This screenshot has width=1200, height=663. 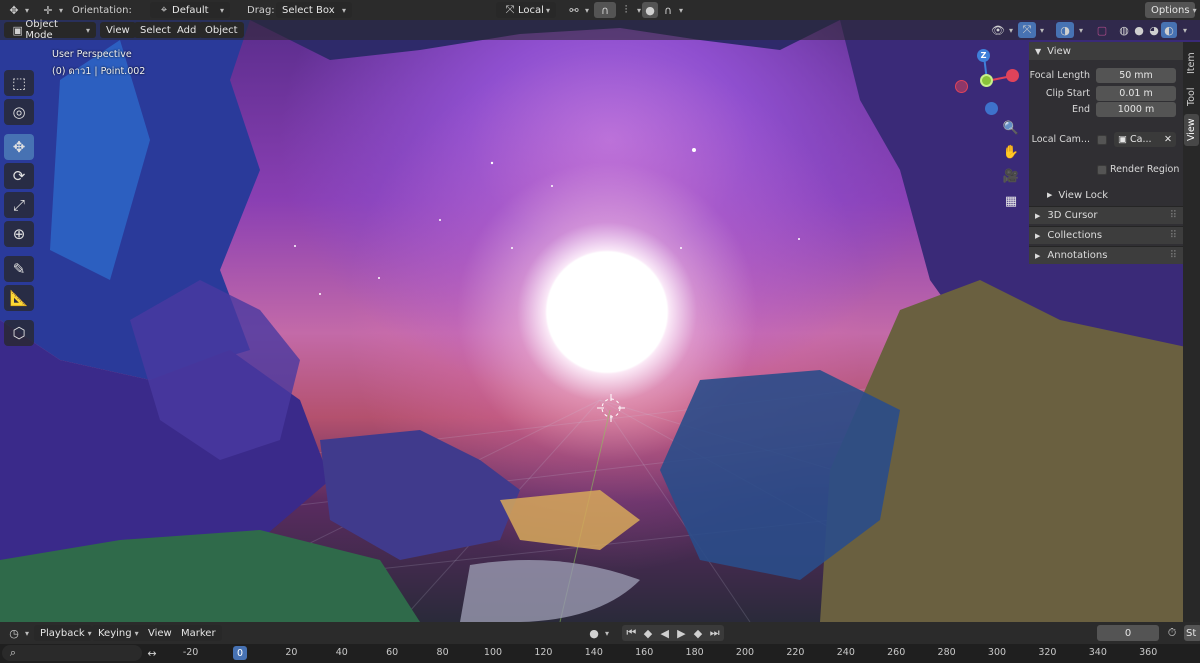 What do you see at coordinates (1106, 255) in the screenshot?
I see `panel-annotations: ▶ Annotations ⠿` at bounding box center [1106, 255].